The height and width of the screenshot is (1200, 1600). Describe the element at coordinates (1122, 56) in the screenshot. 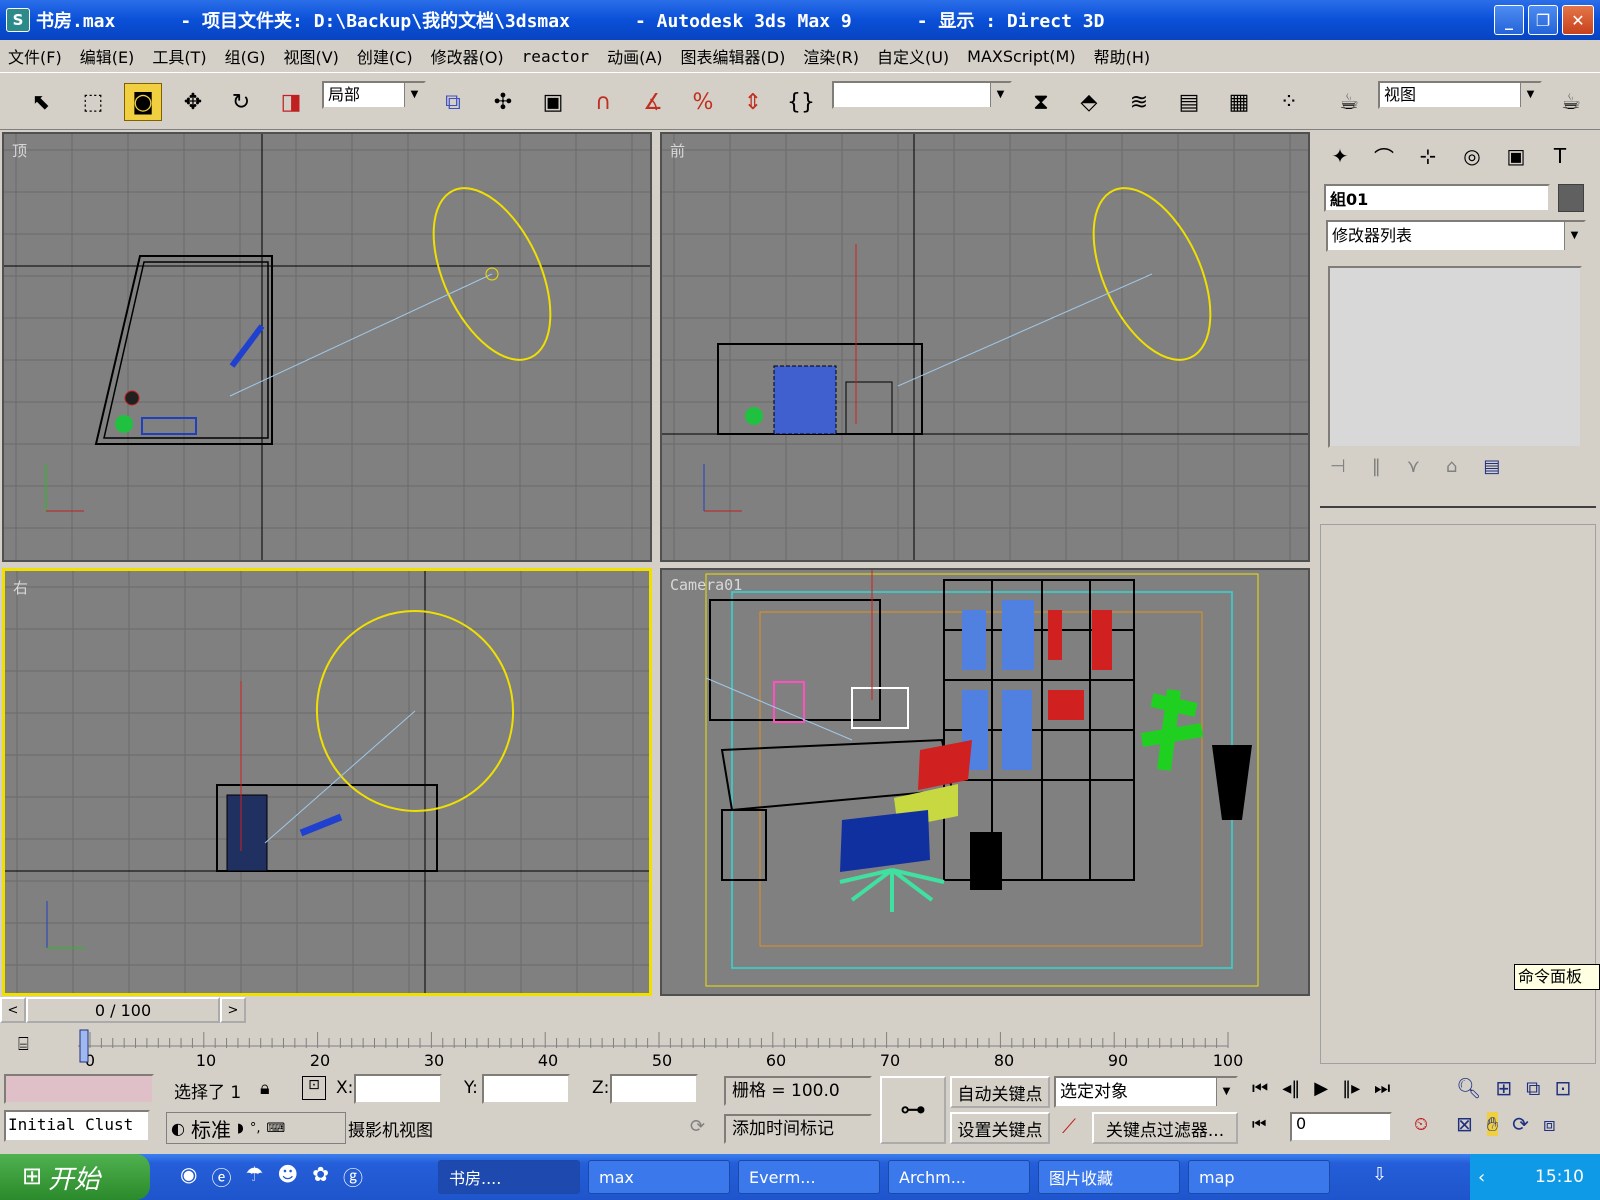

I see `menu-help: 帮助(H)` at that location.